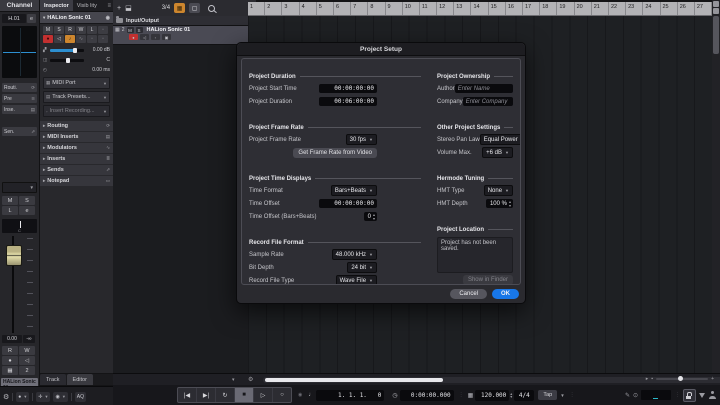 The height and width of the screenshot is (405, 720). I want to click on ruler-bar: 17, so click(532, 8).